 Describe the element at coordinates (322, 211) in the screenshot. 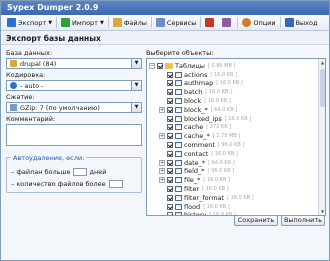

I see `scroll-down-icon: ▼` at that location.